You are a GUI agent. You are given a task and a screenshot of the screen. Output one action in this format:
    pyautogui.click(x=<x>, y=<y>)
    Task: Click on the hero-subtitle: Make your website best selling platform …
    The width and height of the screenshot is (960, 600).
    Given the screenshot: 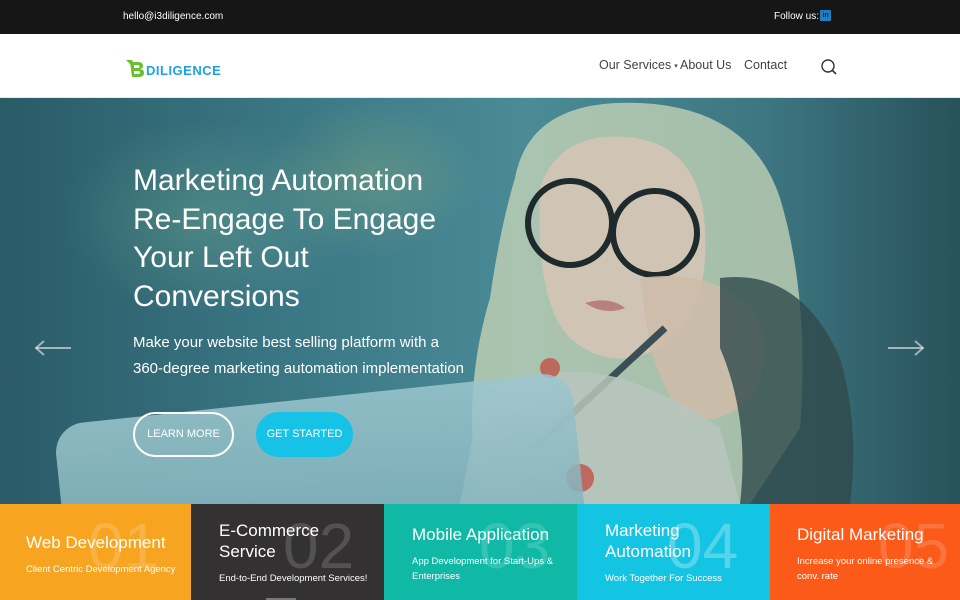 What is the action you would take?
    pyautogui.click(x=313, y=356)
    